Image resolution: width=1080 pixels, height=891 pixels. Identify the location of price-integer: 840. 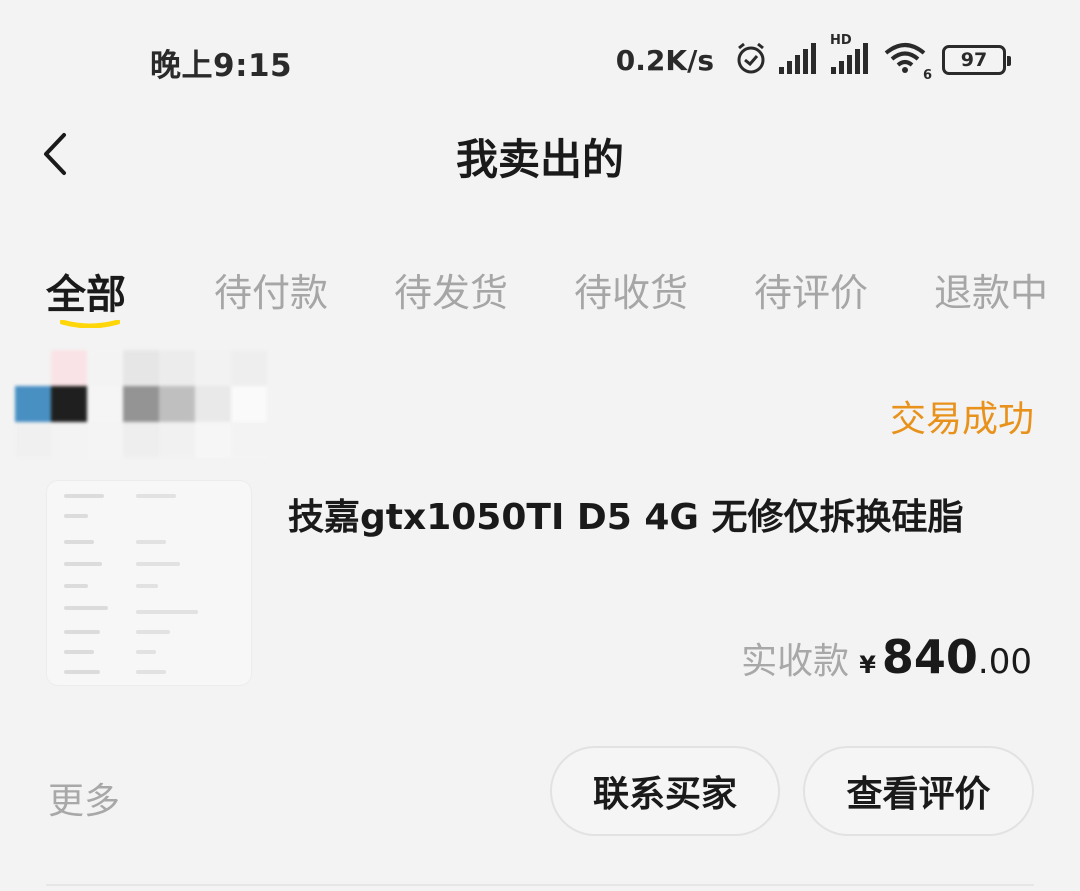
(929, 657).